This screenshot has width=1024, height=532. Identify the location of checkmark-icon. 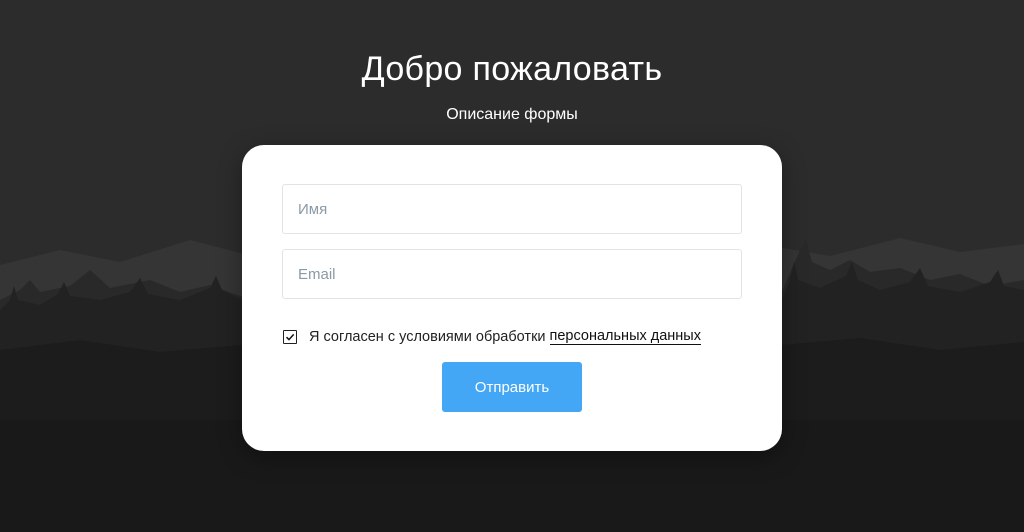
(290, 337).